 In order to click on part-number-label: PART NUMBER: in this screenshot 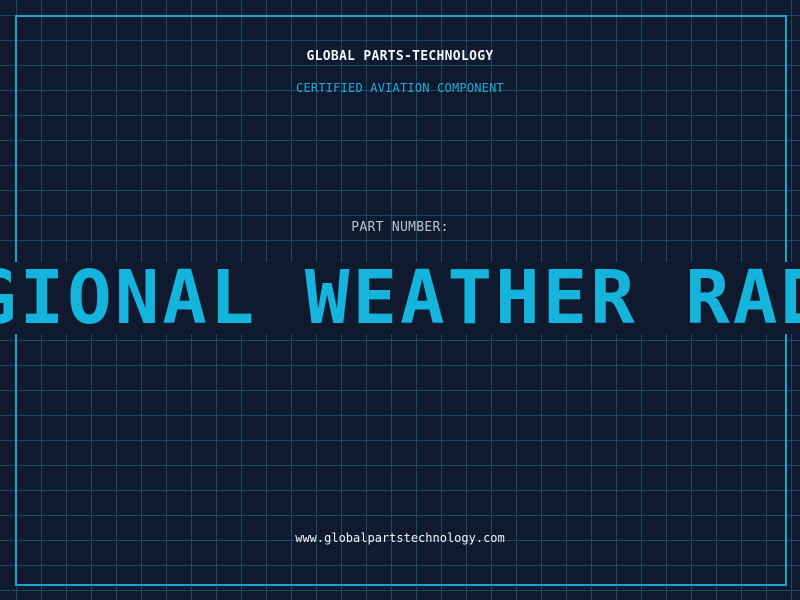, I will do `click(400, 227)`.